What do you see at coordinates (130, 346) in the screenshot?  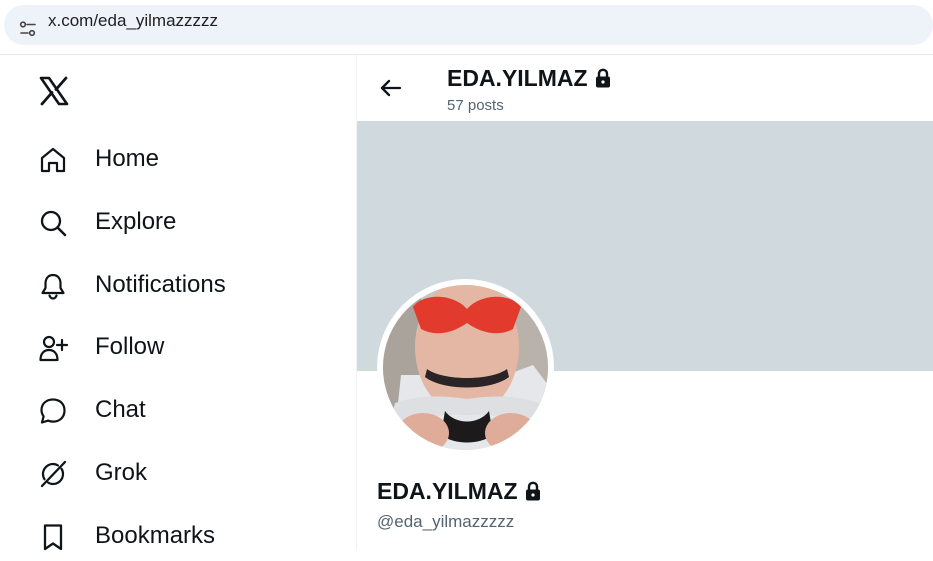 I see `sidebar-item-label: Follow` at bounding box center [130, 346].